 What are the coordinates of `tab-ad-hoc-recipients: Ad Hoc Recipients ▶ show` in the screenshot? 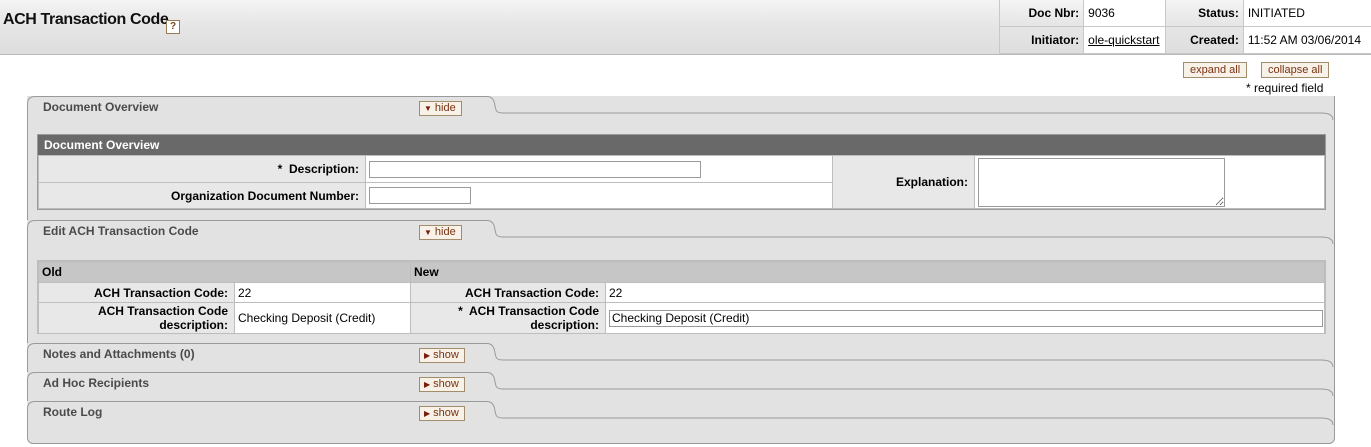 It's located at (680, 384).